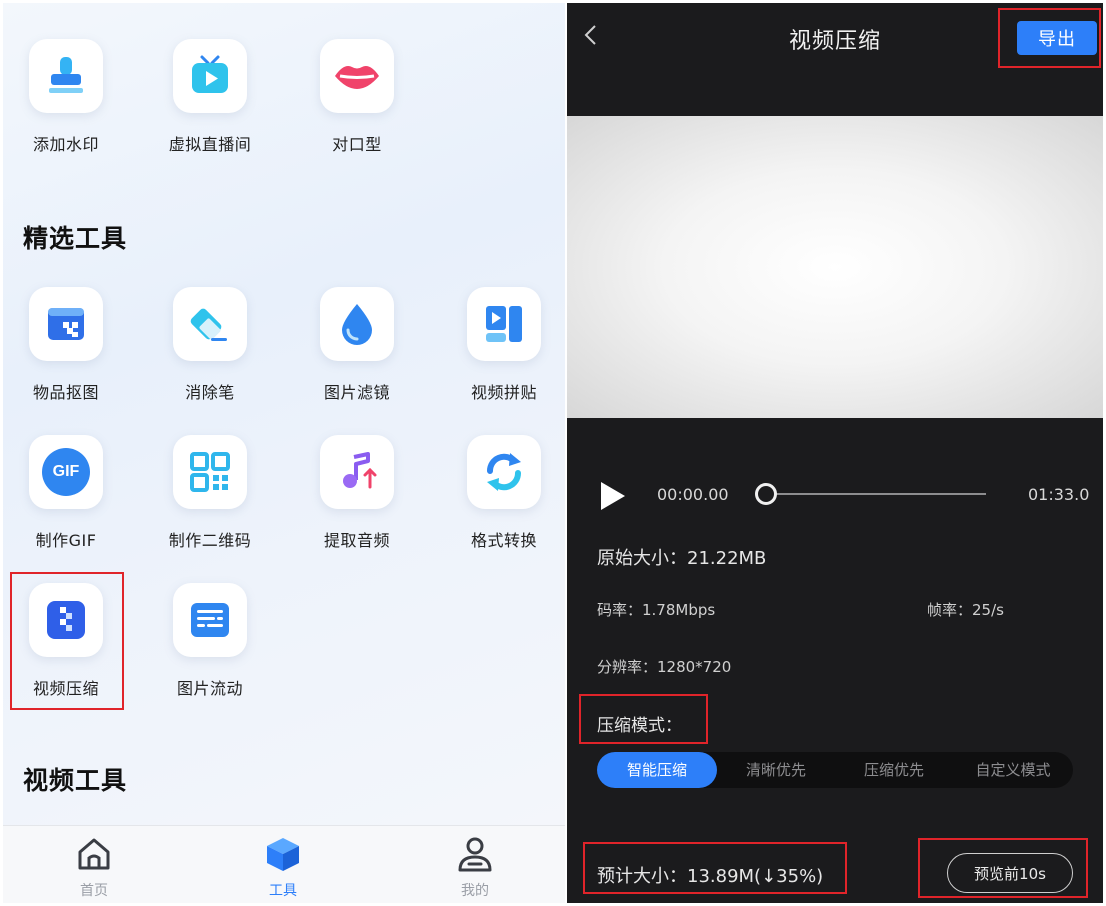 The image size is (1106, 906). I want to click on tool-label: 添加水印, so click(65, 144).